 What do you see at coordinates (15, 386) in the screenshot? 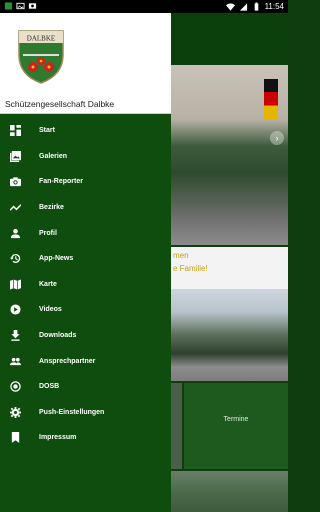
I see `radio-button-icon` at bounding box center [15, 386].